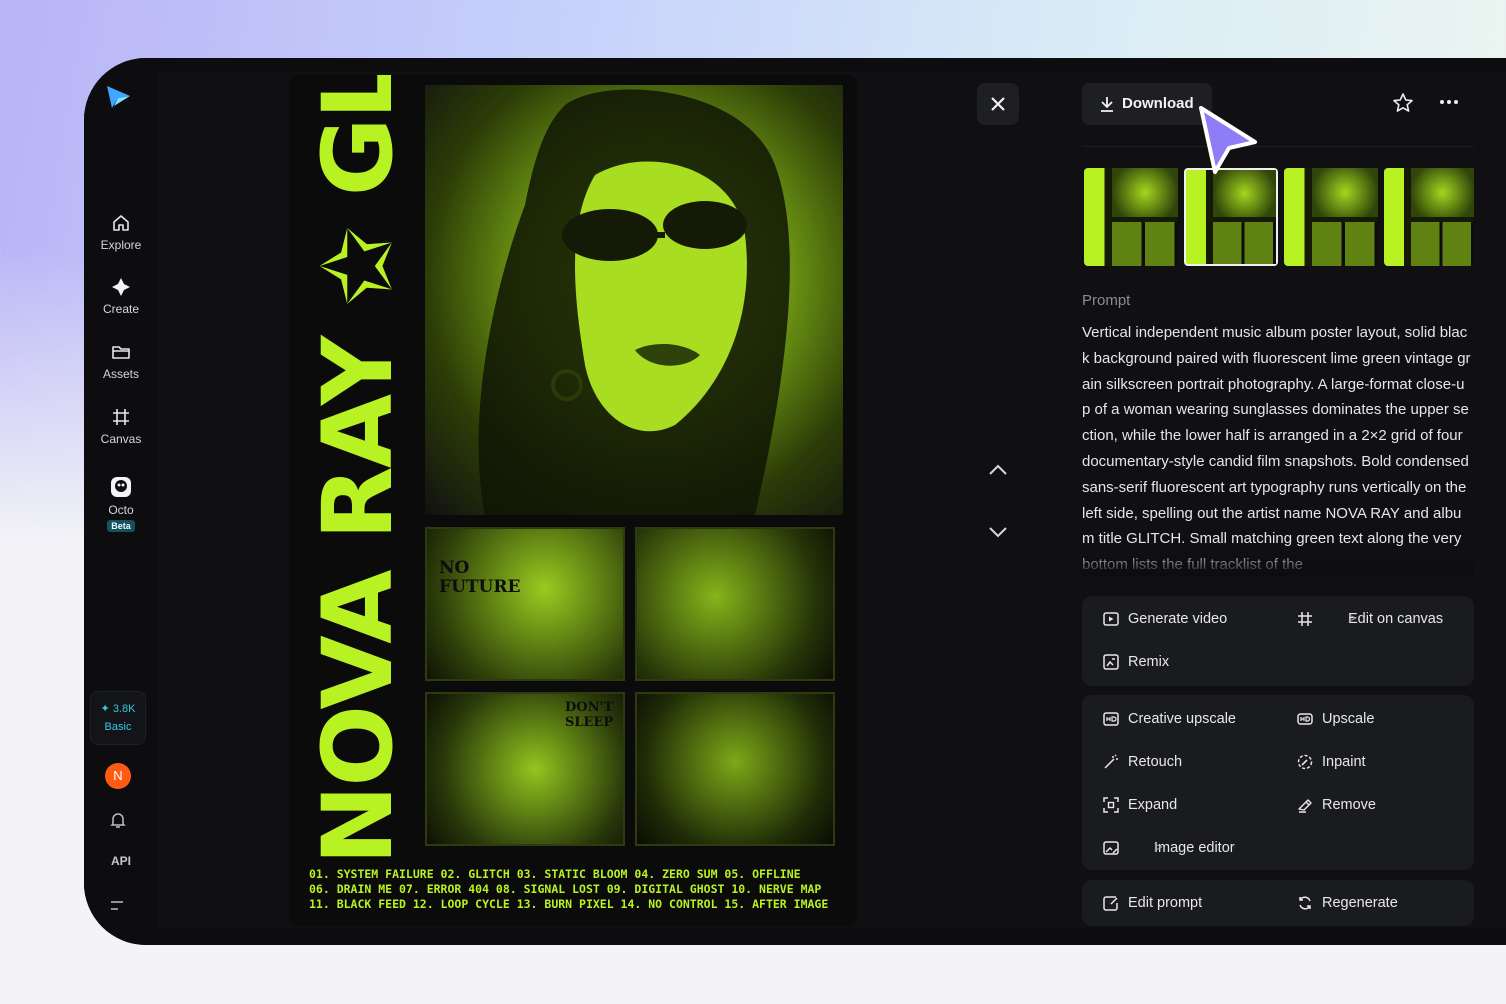 The width and height of the screenshot is (1506, 1004). I want to click on divider, so click(1278, 146).